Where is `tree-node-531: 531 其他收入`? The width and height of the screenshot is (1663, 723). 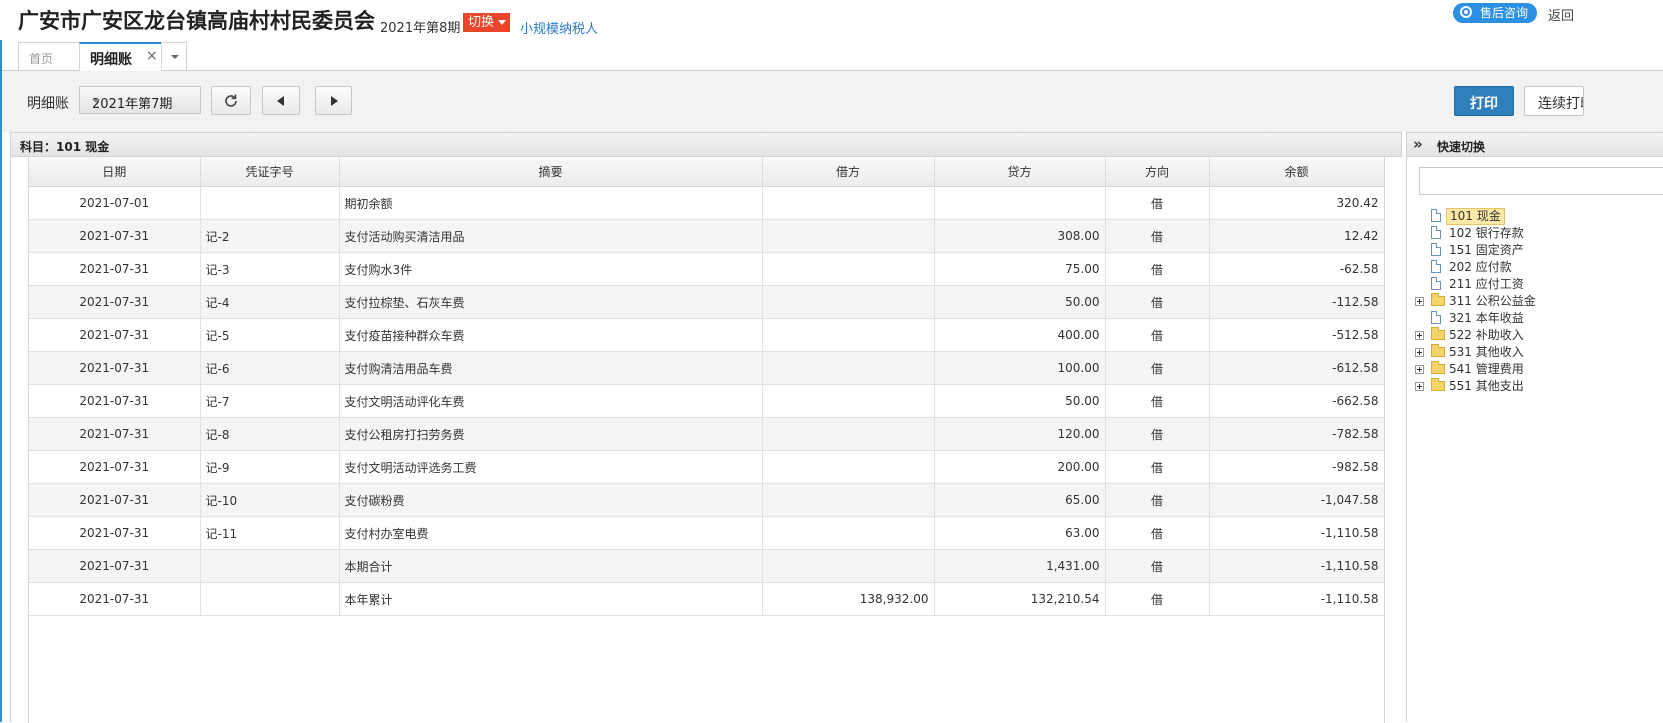
tree-node-531: 531 其他收入 is located at coordinates (1539, 352).